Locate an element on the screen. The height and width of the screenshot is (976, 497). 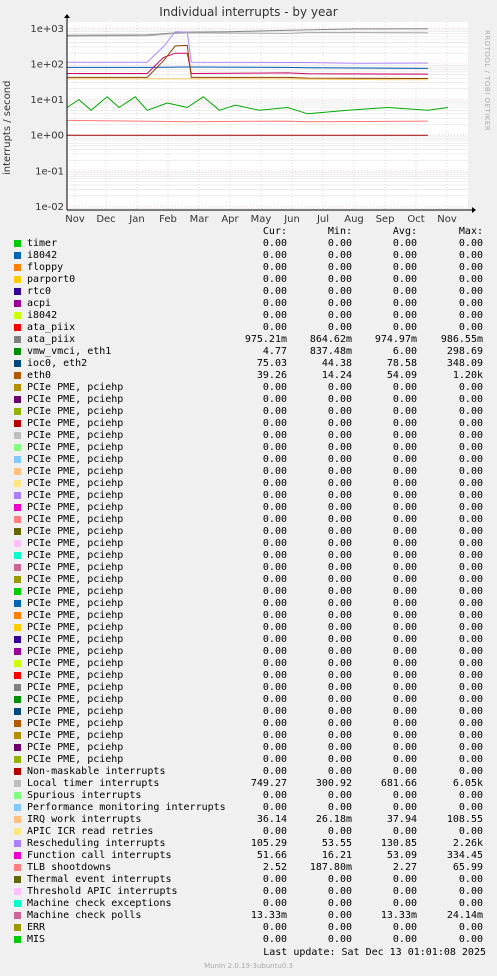
legend-value-max: 6.05k is located at coordinates (467, 783).